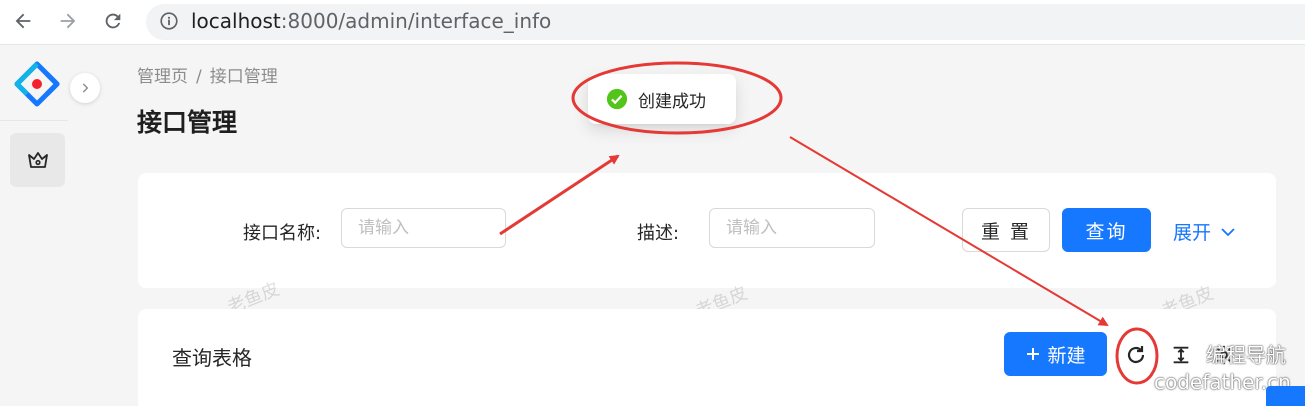  Describe the element at coordinates (416, 21) in the screenshot. I see `url-path: :8000/admin/interface_info` at that location.